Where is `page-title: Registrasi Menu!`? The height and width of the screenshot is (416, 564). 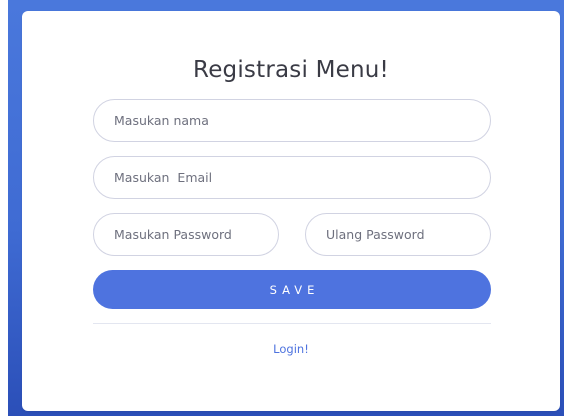 page-title: Registrasi Menu! is located at coordinates (291, 70).